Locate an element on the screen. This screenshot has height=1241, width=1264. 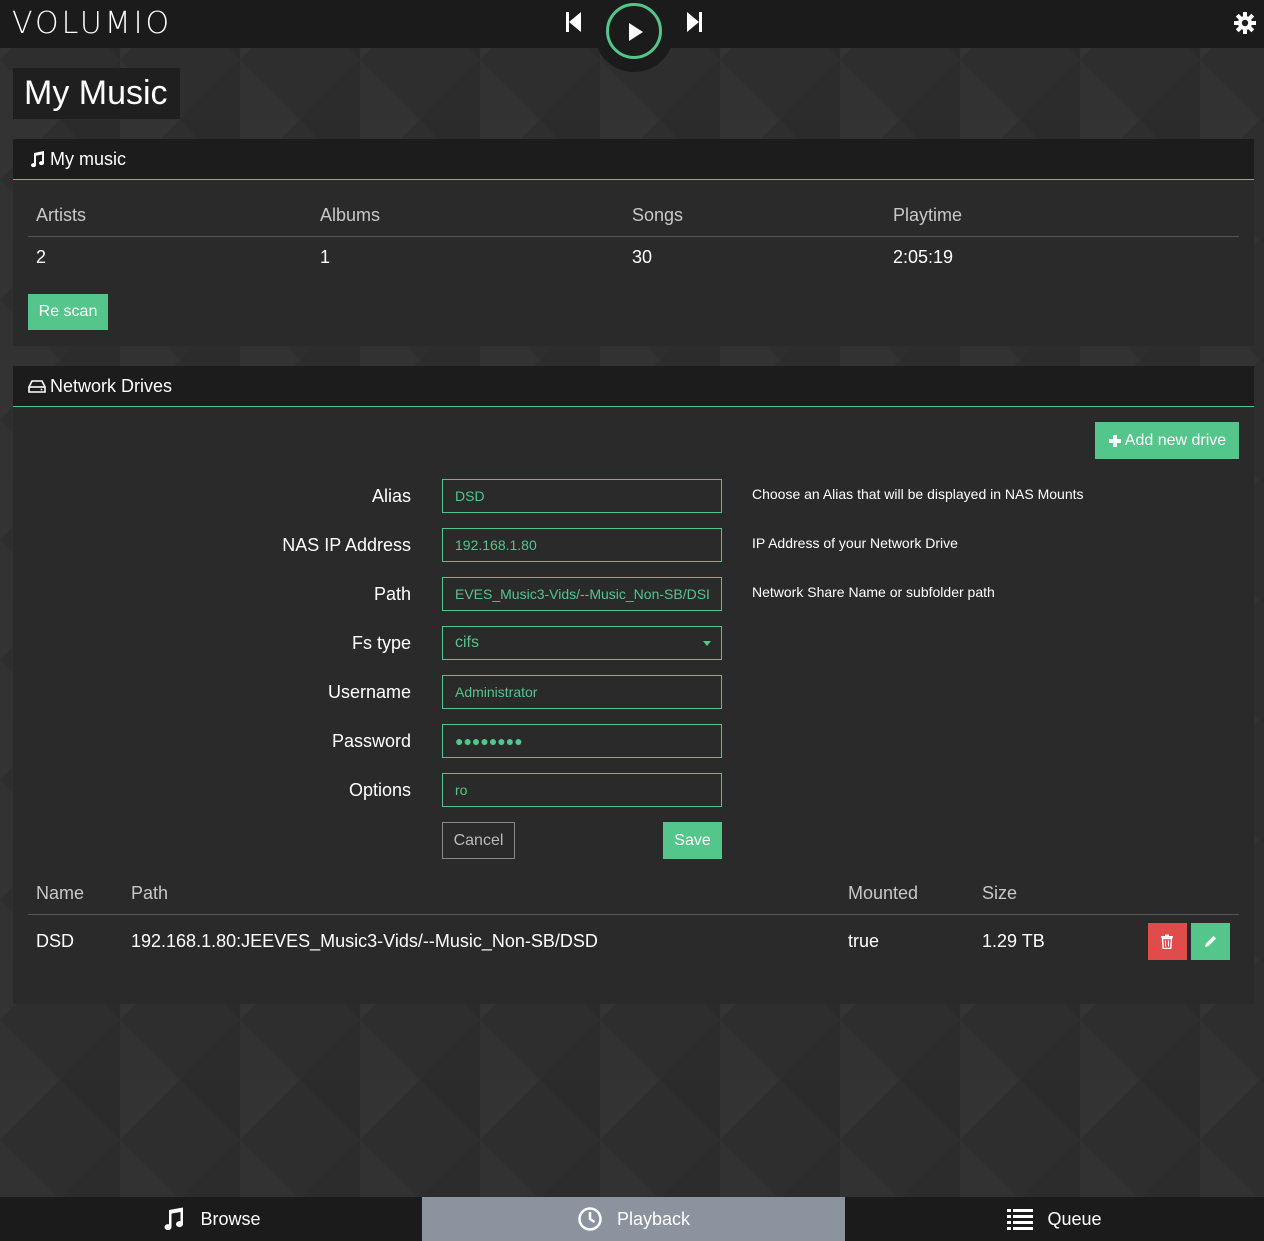
settings-button is located at coordinates (1245, 23).